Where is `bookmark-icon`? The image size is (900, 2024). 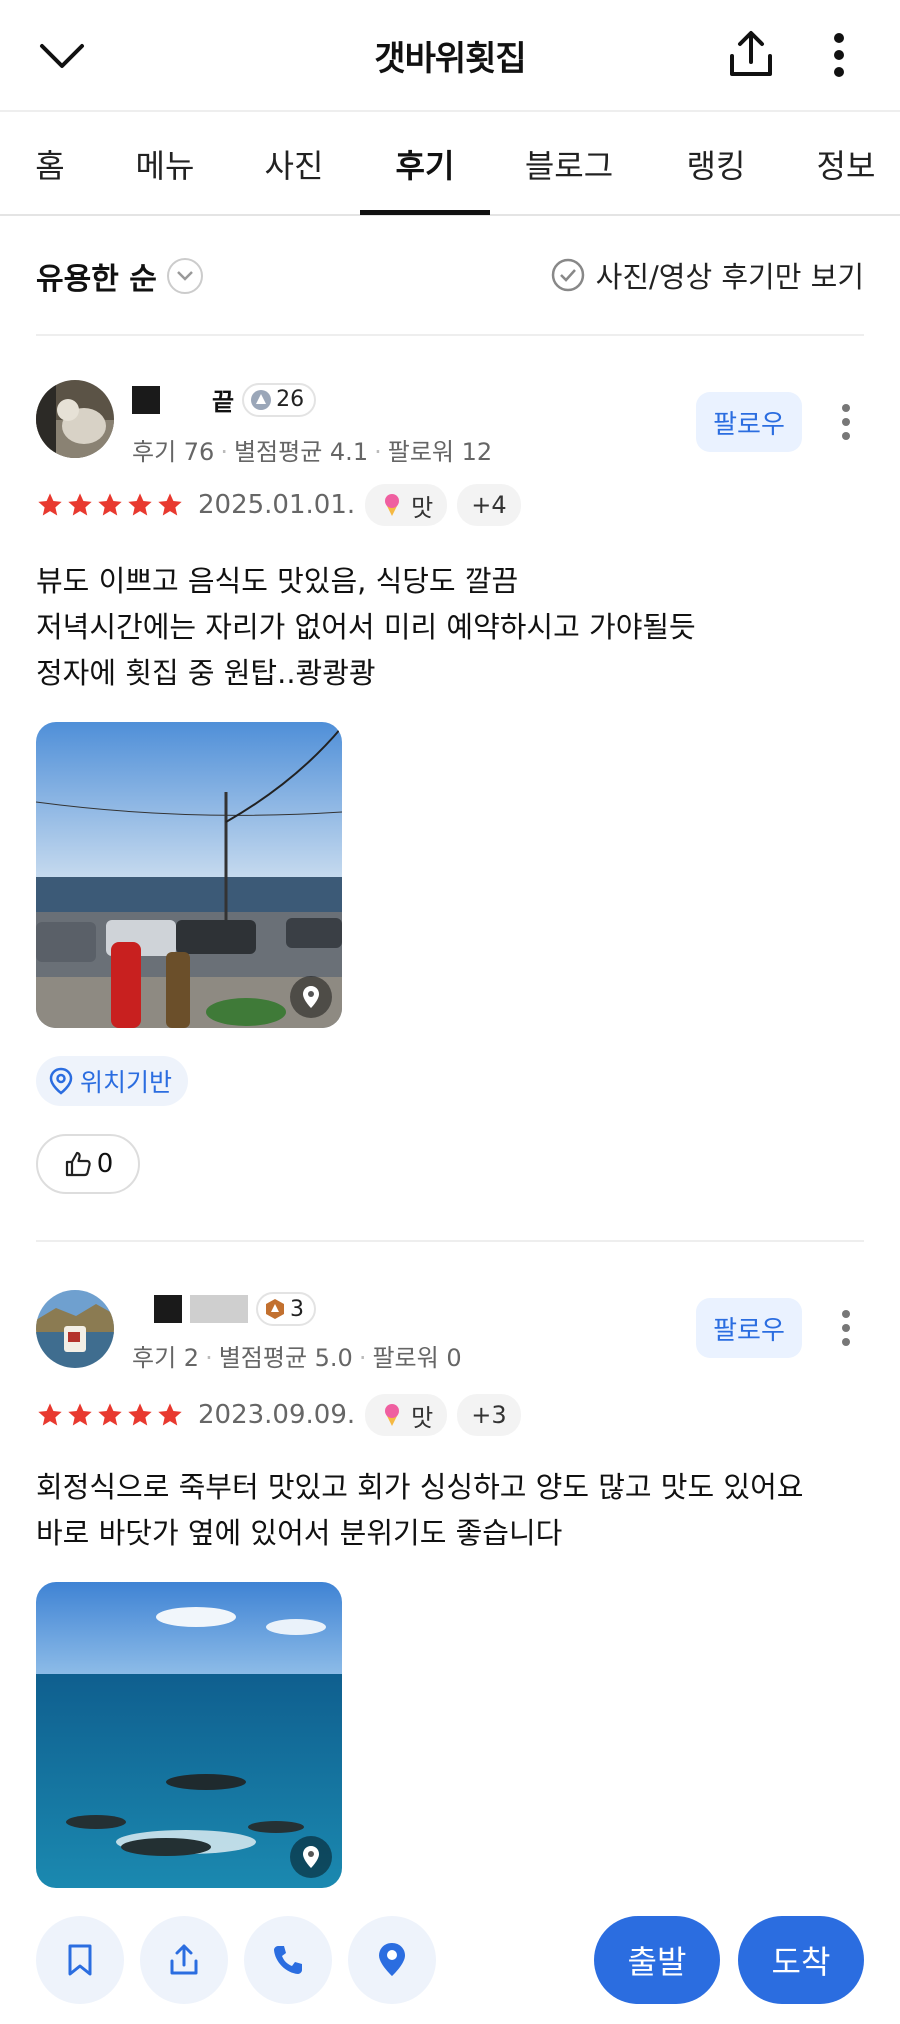
bookmark-icon is located at coordinates (80, 1960).